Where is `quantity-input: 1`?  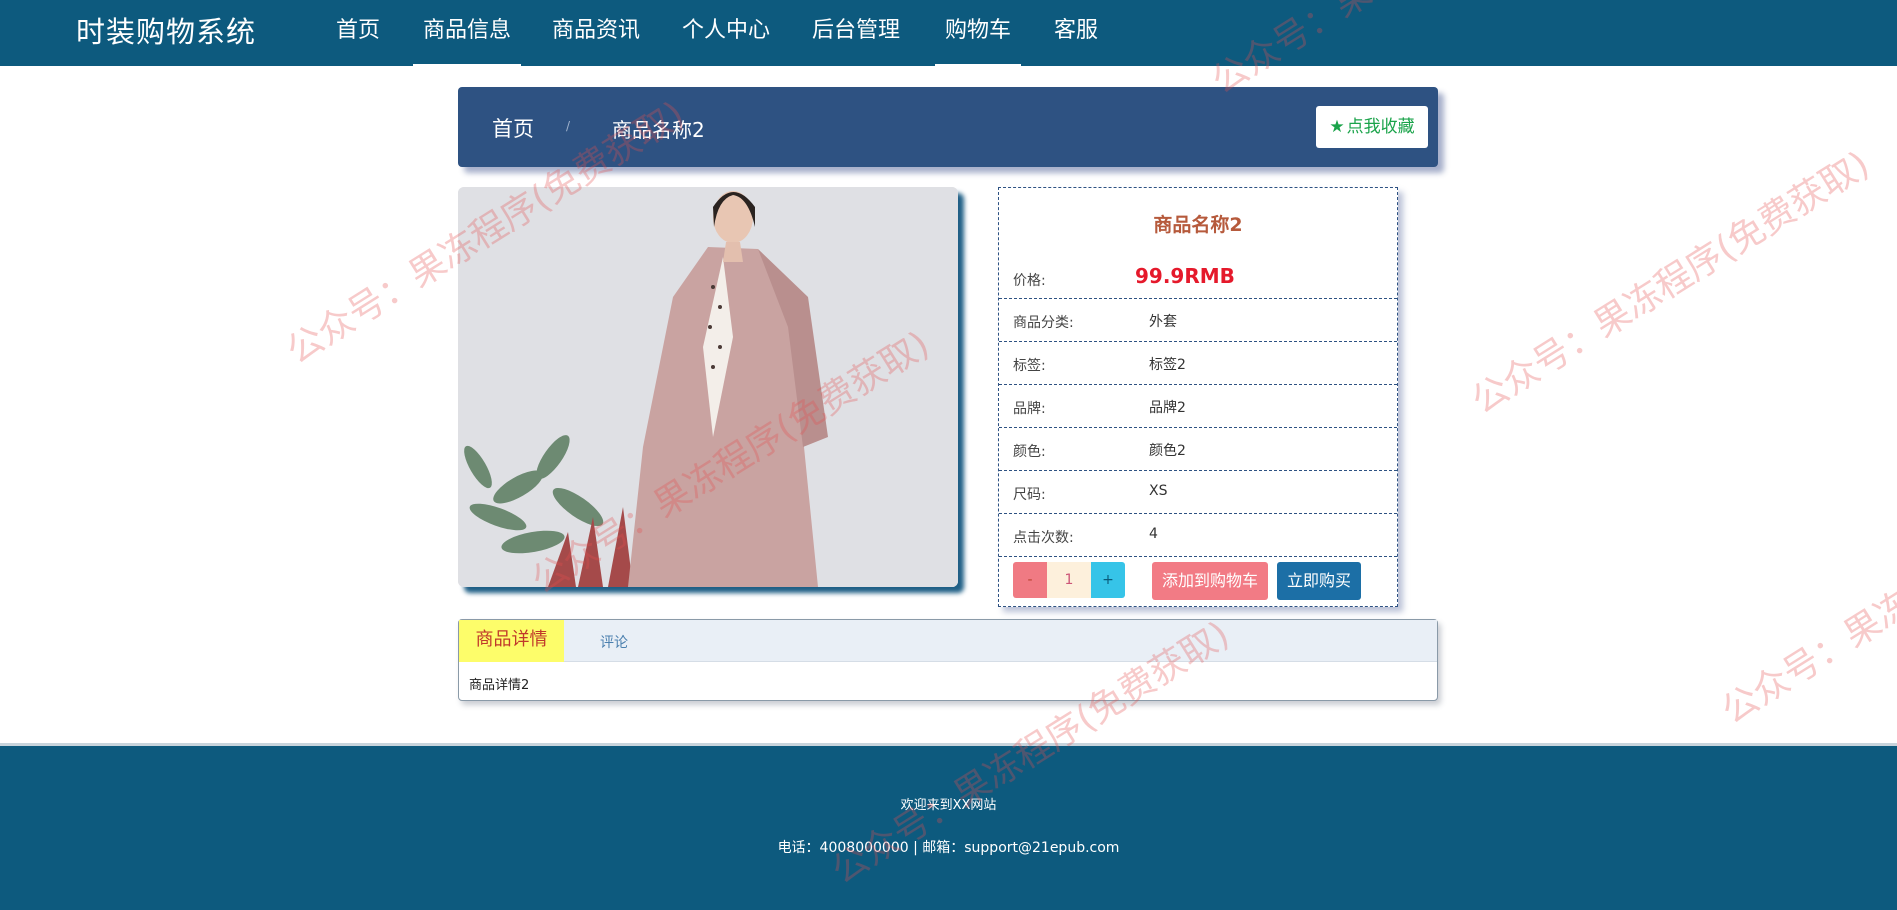
quantity-input: 1 is located at coordinates (1069, 580).